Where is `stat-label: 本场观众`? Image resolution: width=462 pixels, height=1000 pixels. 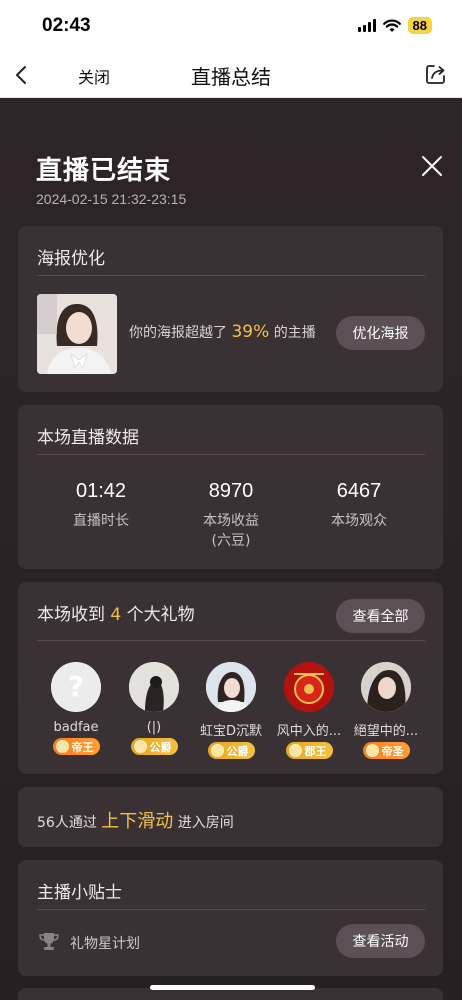 stat-label: 本场观众 is located at coordinates (359, 521).